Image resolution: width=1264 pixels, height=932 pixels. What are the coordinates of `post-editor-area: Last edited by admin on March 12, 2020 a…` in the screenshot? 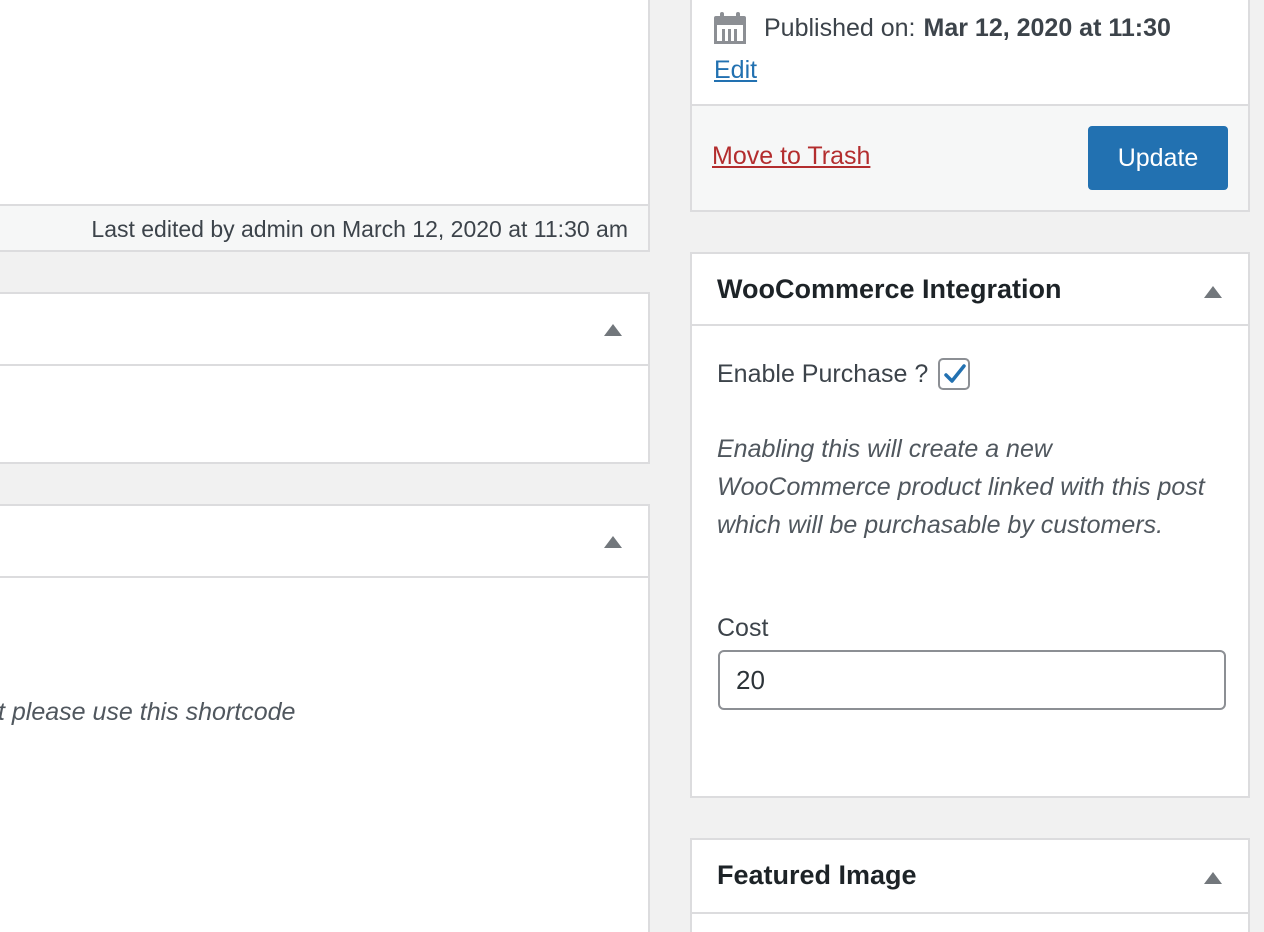 It's located at (325, 126).